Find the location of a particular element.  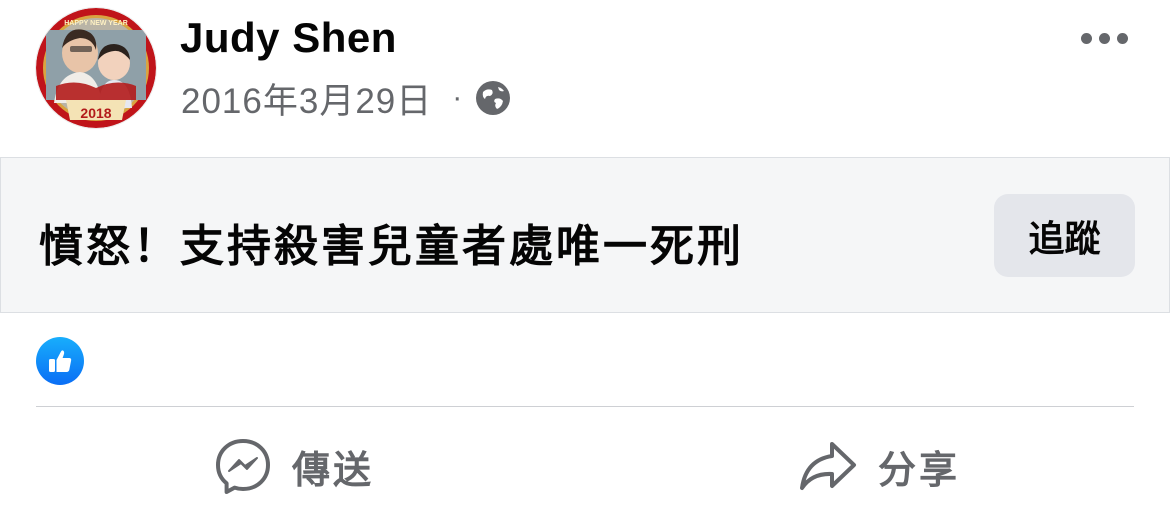

like-reaction-badge is located at coordinates (60, 361).